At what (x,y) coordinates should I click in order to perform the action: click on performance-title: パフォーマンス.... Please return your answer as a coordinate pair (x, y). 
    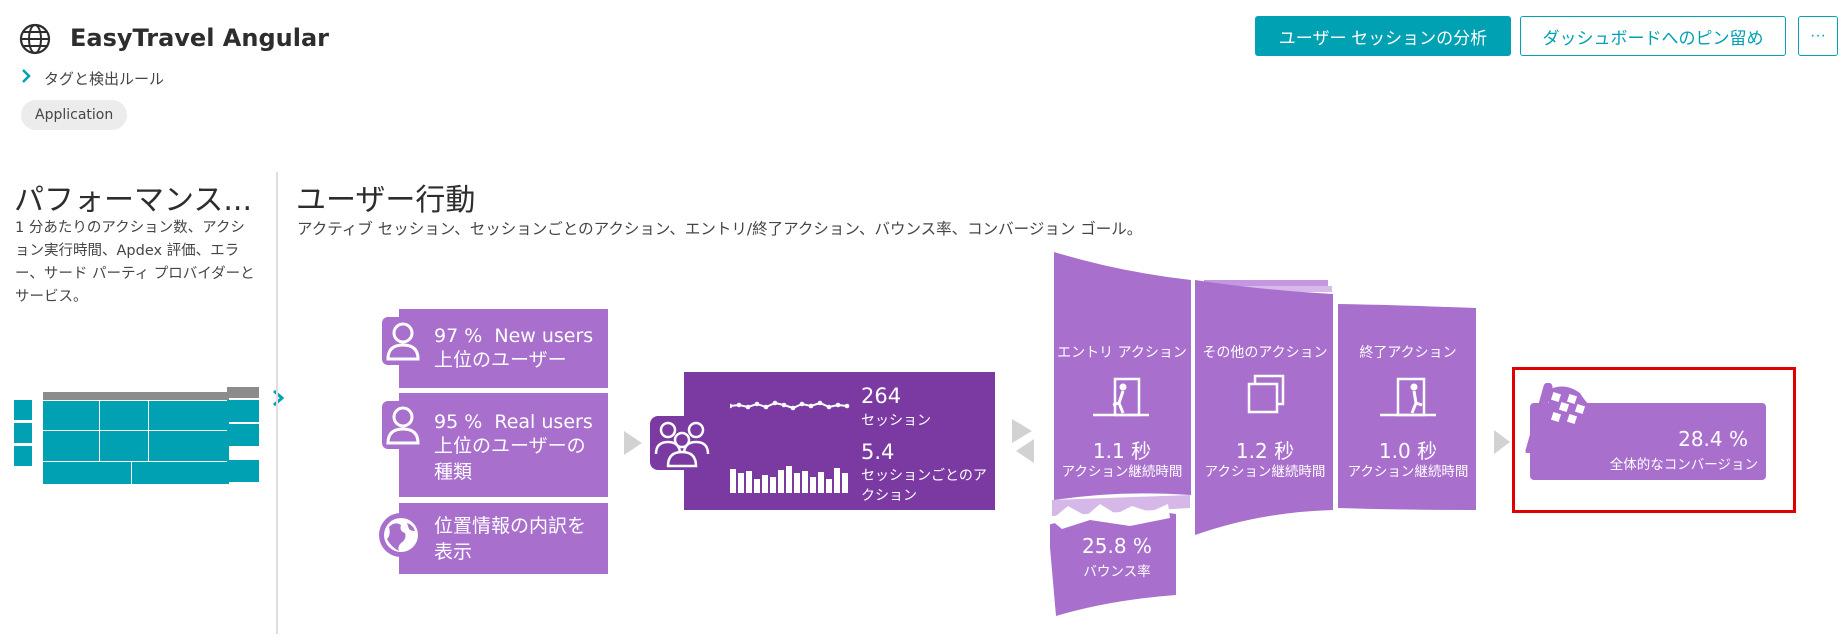
    Looking at the image, I should click on (133, 197).